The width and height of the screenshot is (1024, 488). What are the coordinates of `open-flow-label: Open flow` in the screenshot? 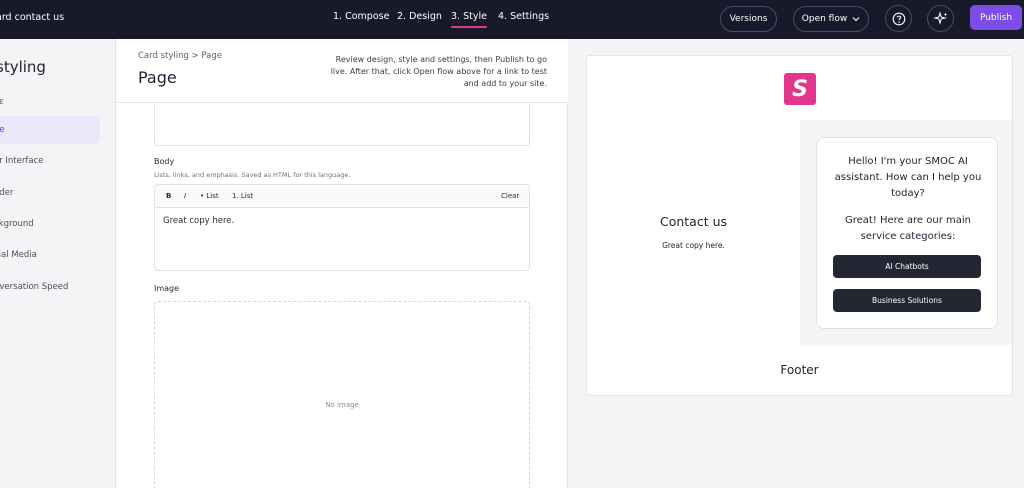 It's located at (824, 19).